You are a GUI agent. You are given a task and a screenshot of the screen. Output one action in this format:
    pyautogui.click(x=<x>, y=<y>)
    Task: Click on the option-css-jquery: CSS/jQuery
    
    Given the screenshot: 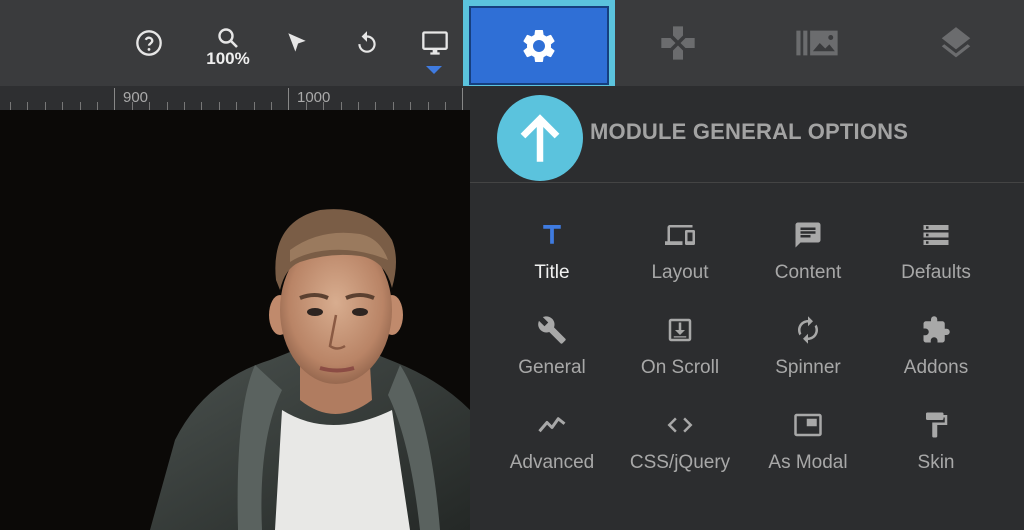 What is the action you would take?
    pyautogui.click(x=680, y=448)
    